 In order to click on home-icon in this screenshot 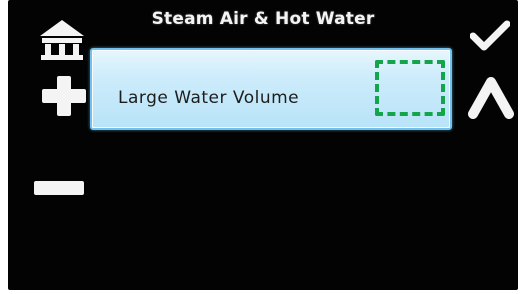, I will do `click(62, 40)`.